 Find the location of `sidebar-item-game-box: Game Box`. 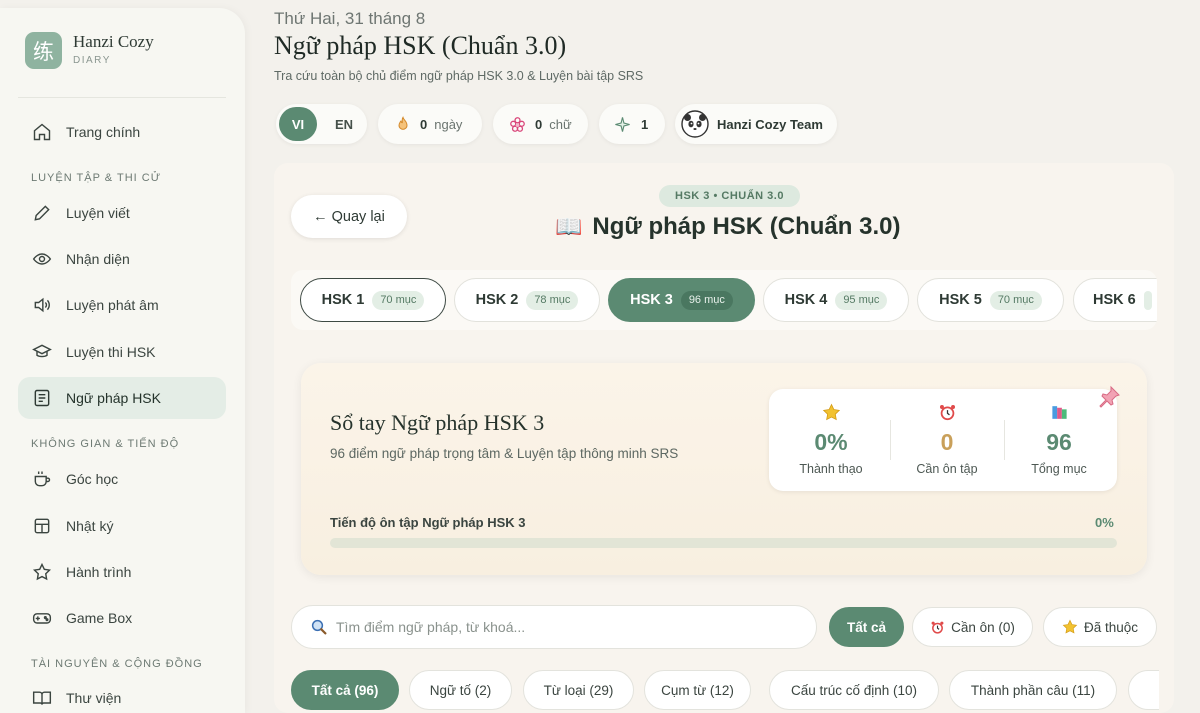

sidebar-item-game-box: Game Box is located at coordinates (122, 618).